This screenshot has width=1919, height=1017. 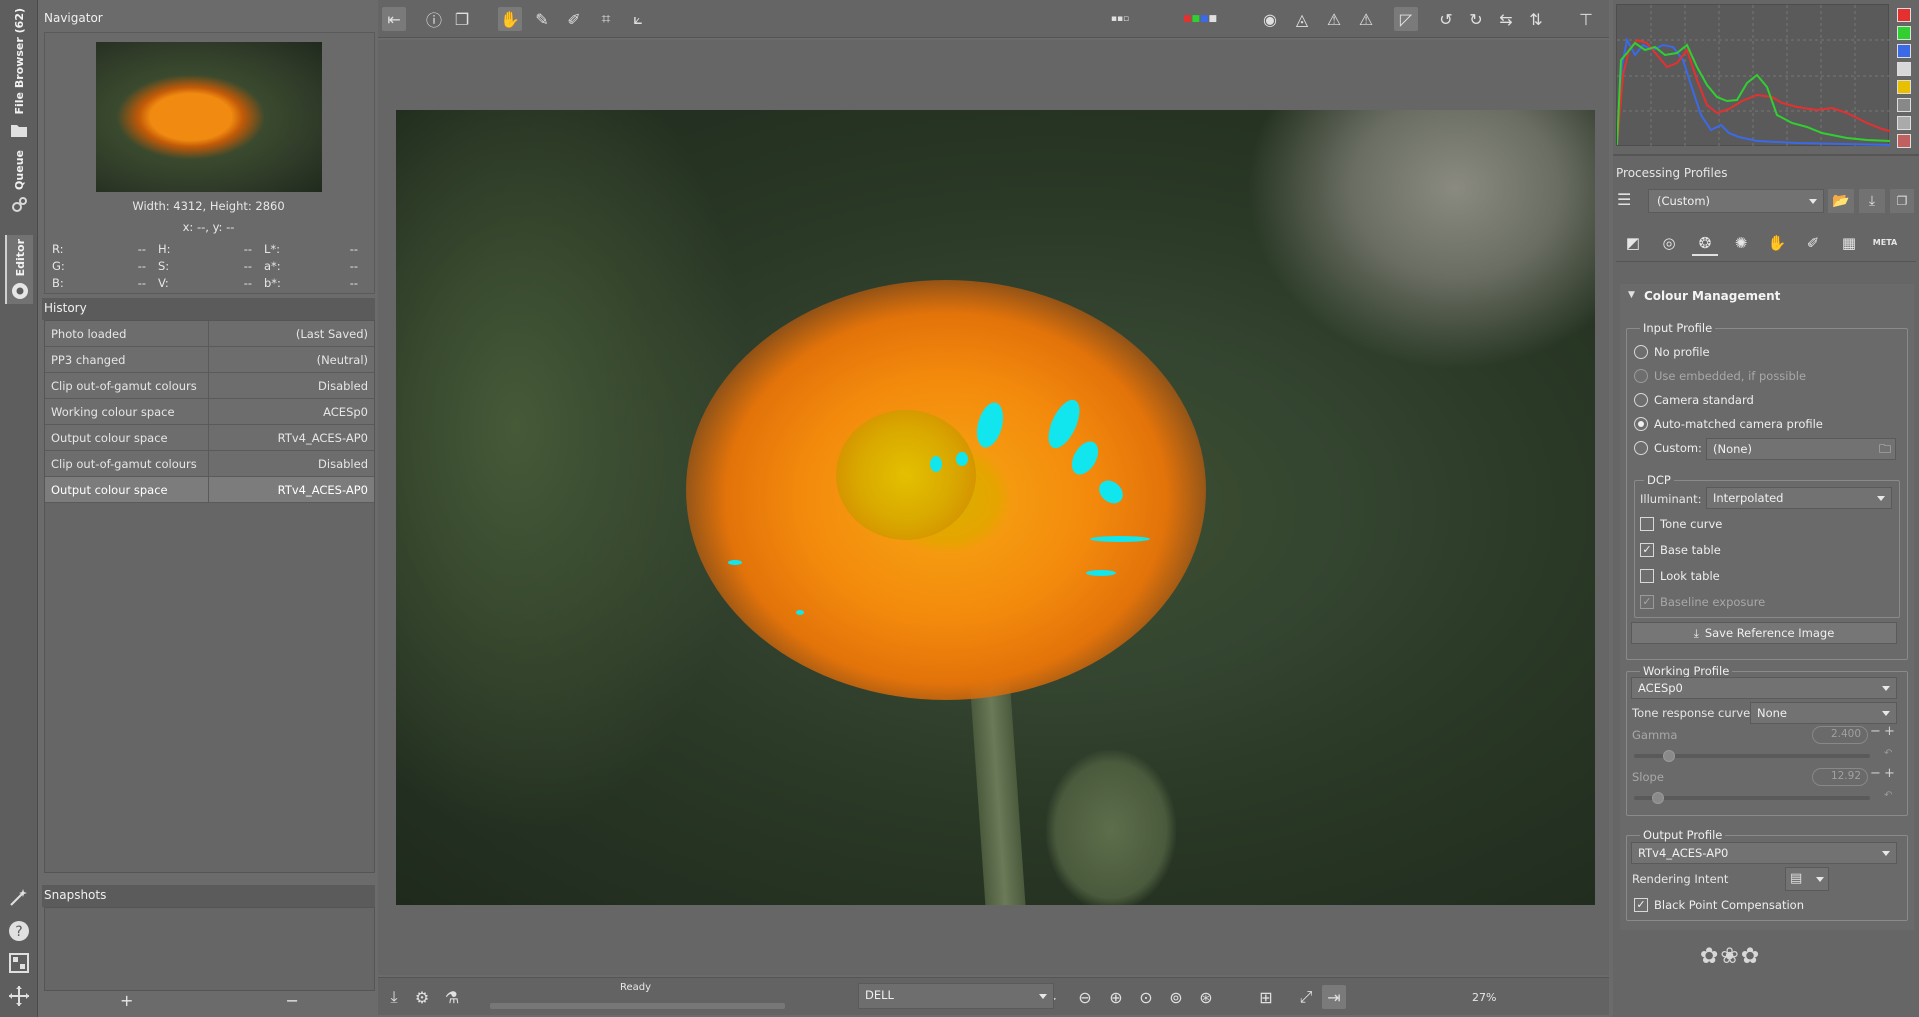 What do you see at coordinates (1366, 19) in the screenshot?
I see `shadow-warning-icon: ⚠` at bounding box center [1366, 19].